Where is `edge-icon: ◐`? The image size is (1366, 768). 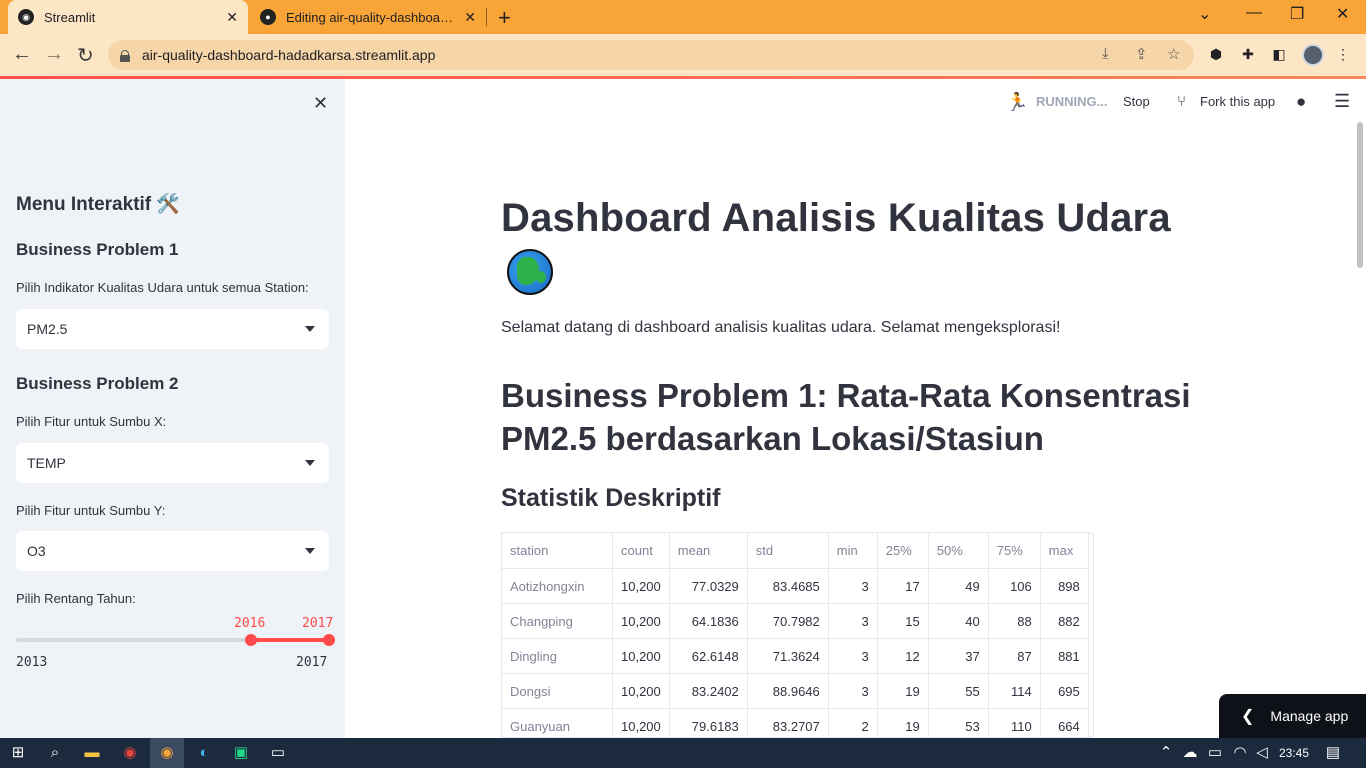
edge-icon: ◐ is located at coordinates (204, 753).